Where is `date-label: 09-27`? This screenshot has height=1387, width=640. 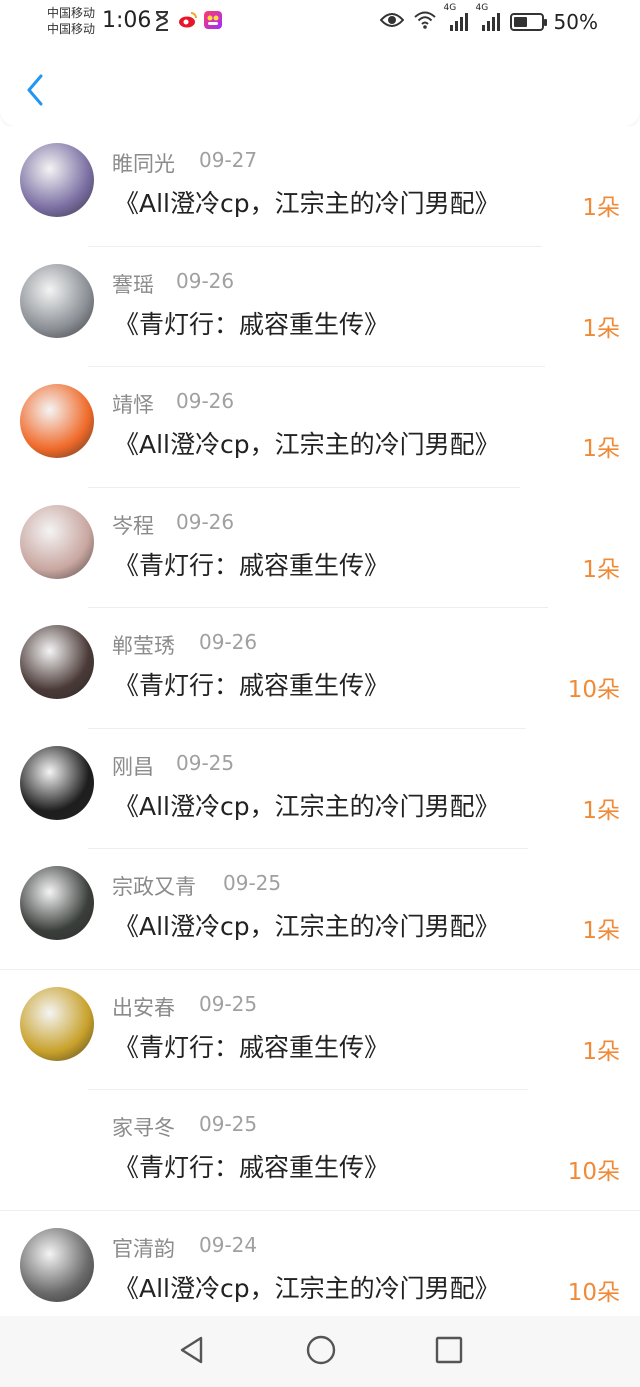
date-label: 09-27 is located at coordinates (228, 160).